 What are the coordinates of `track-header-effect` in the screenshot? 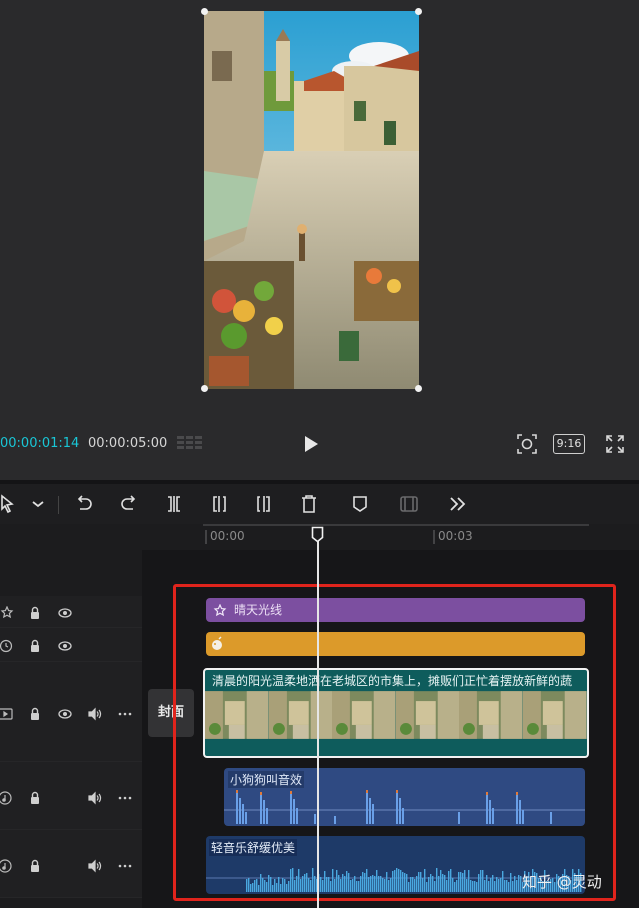 It's located at (71, 612).